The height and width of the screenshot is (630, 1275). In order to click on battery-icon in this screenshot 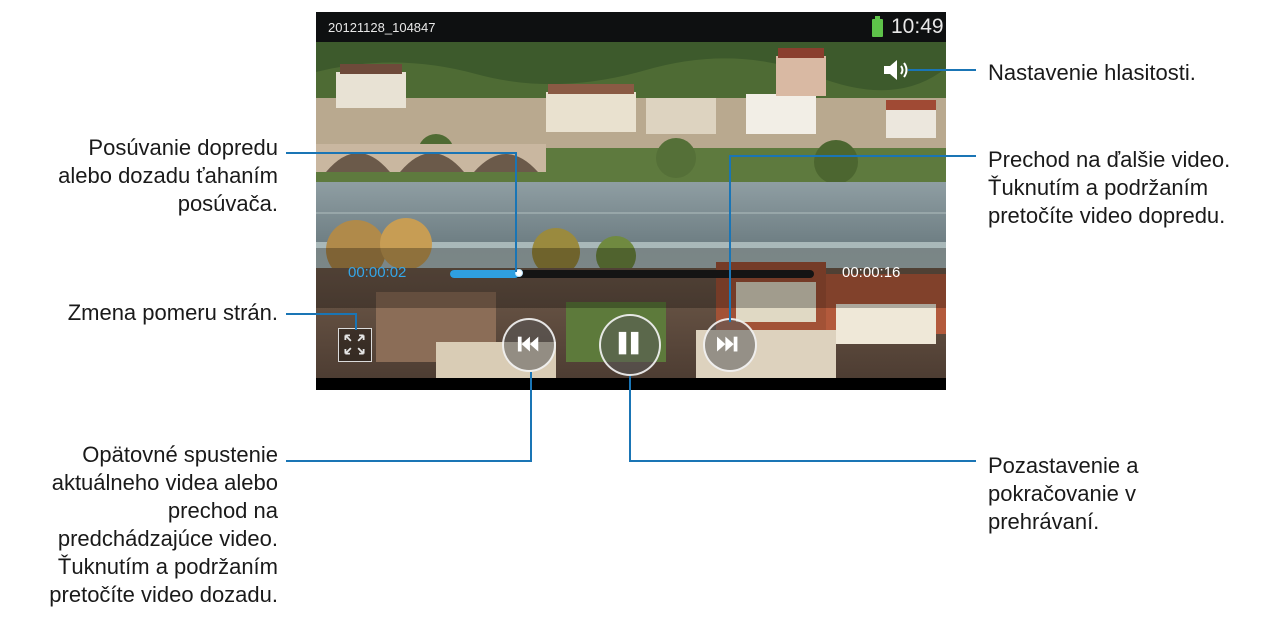, I will do `click(877, 26)`.